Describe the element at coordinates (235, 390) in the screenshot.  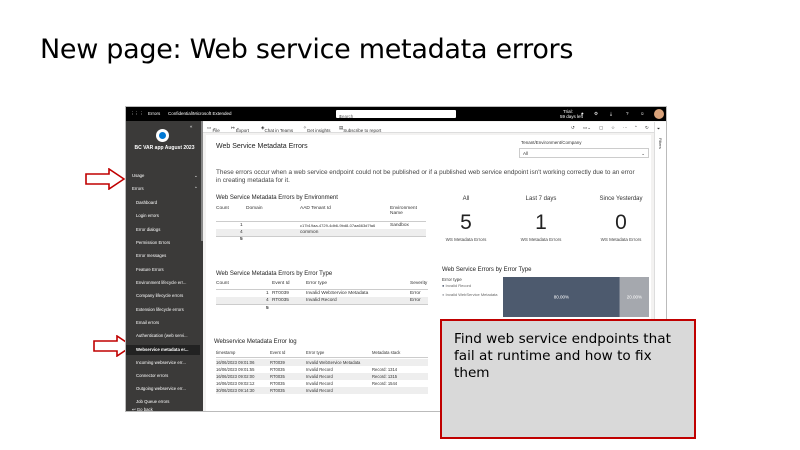
I see `log-cell: 30/06/2023 09:14:30` at that location.